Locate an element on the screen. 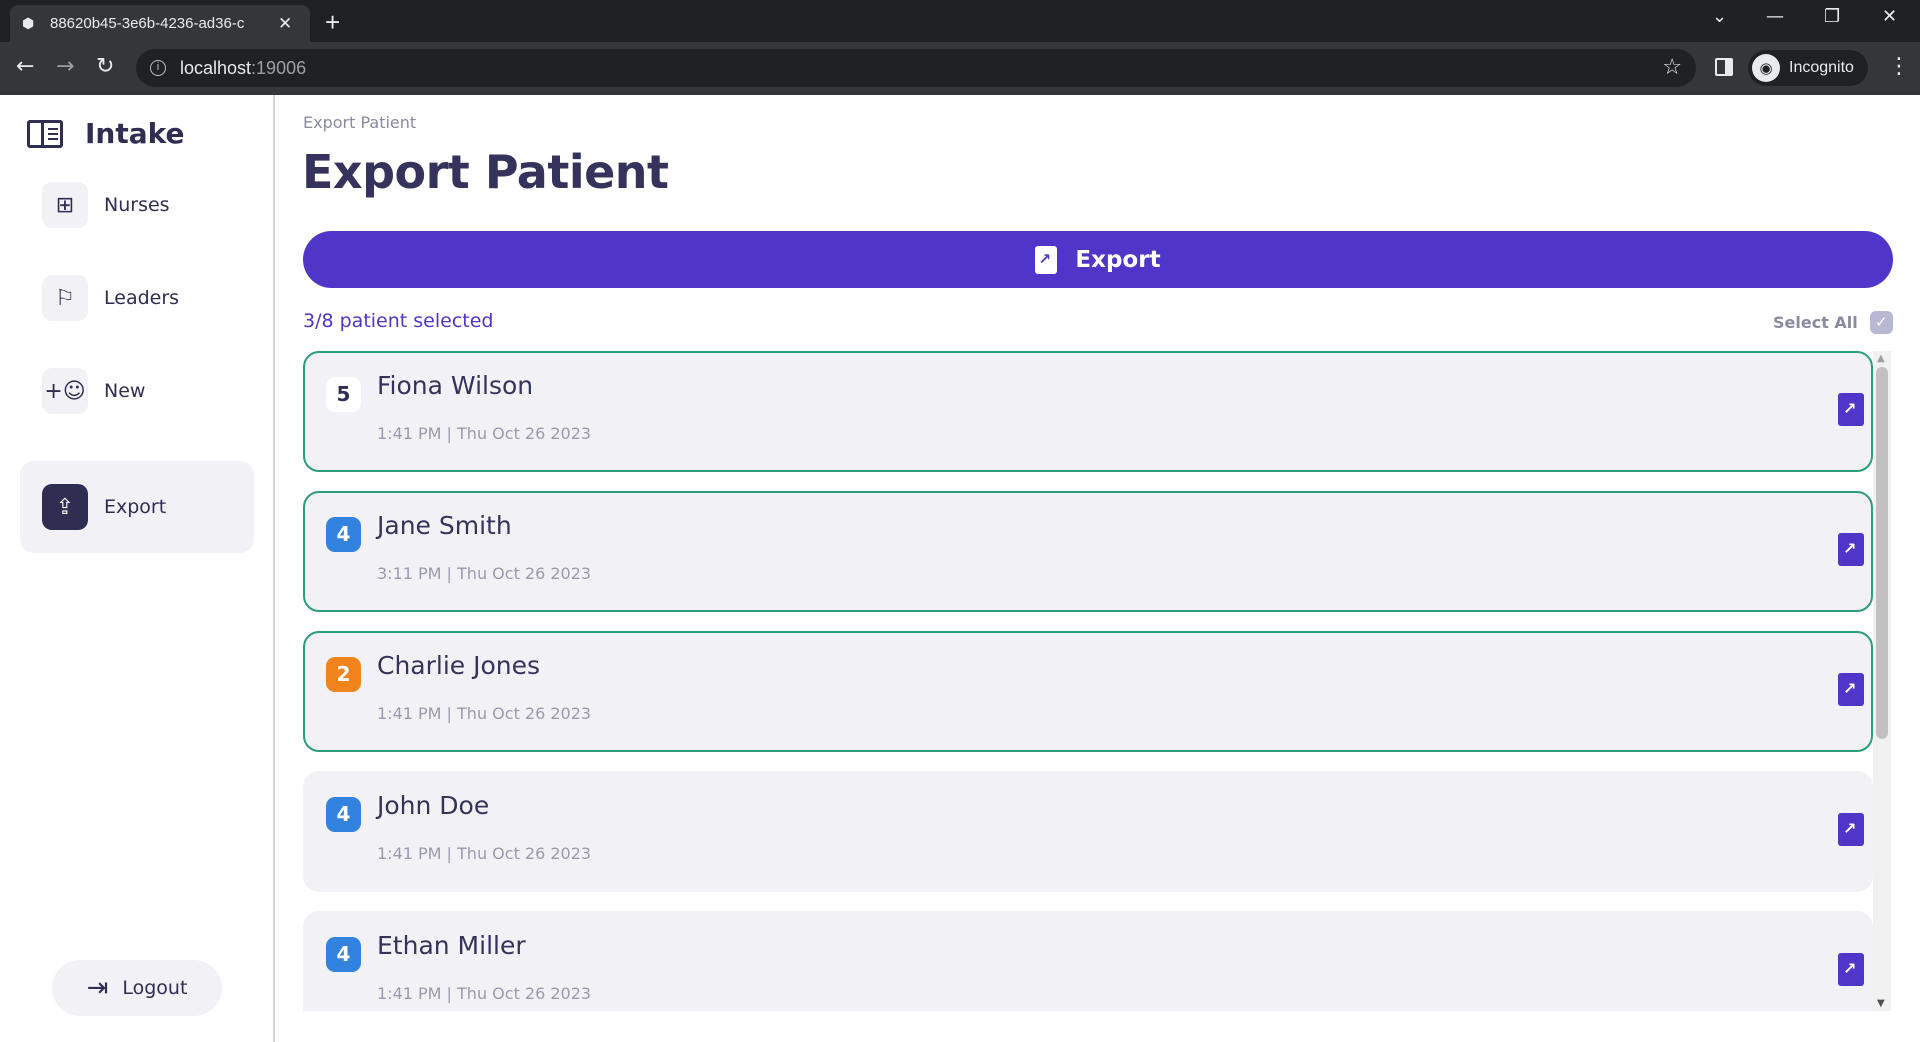 This screenshot has width=1920, height=1042. scroll-down-arrow-icon: ▼ is located at coordinates (1881, 1003).